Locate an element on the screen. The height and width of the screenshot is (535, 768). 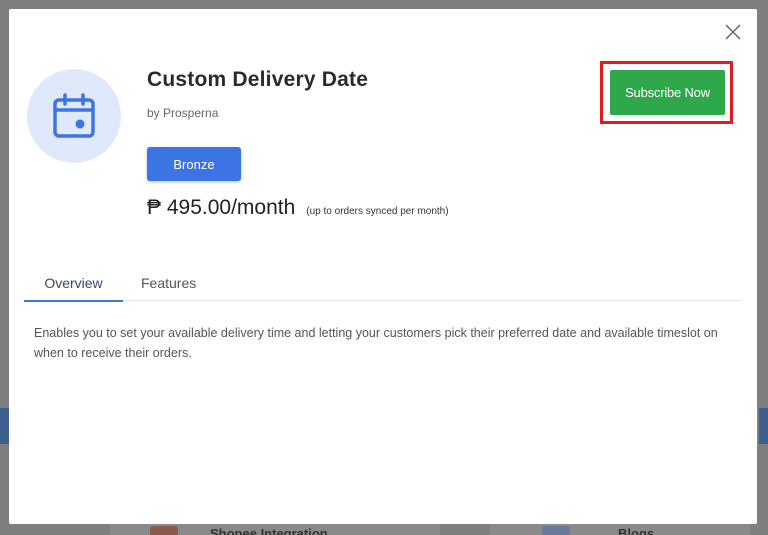
background-card-label: Blogs is located at coordinates (636, 530).